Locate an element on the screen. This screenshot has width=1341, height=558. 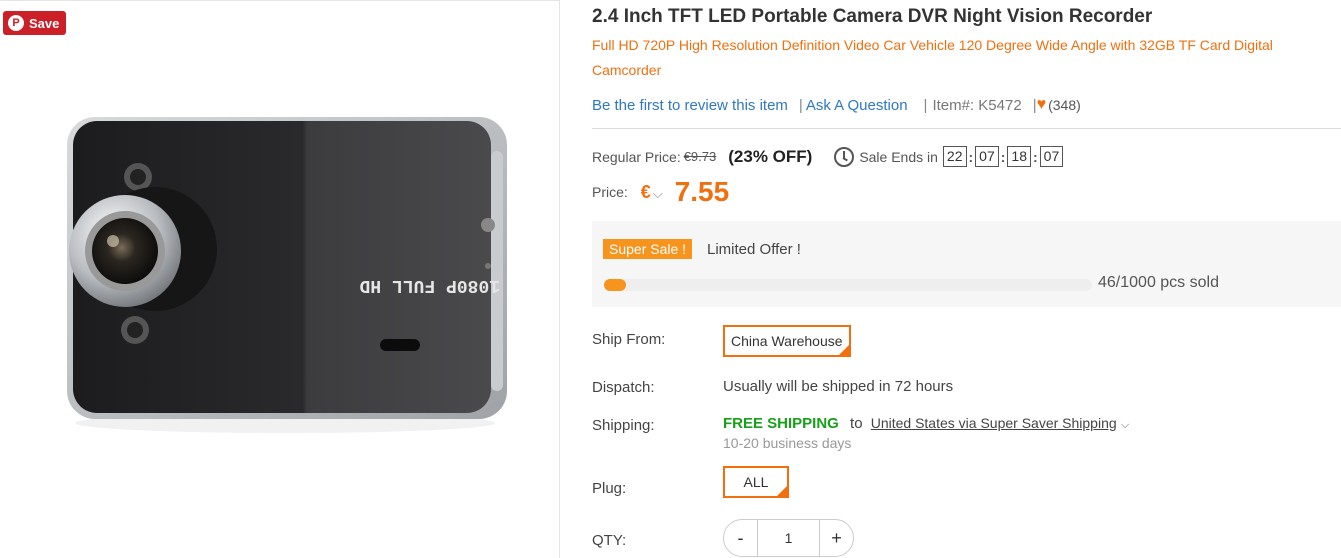
qty-minus-button: - is located at coordinates (740, 538).